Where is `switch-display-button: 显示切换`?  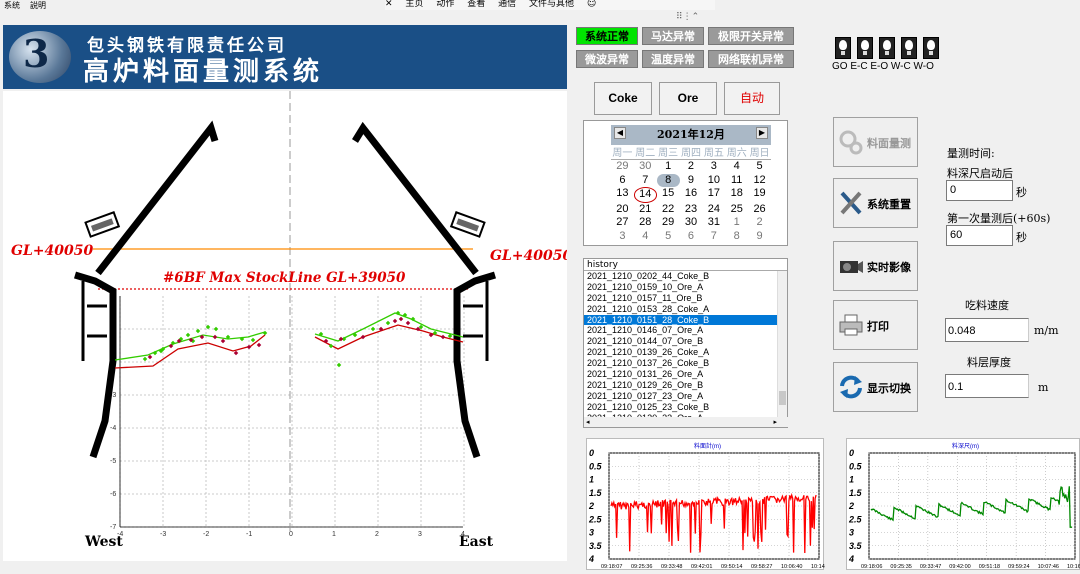 switch-display-button: 显示切换 is located at coordinates (875, 387).